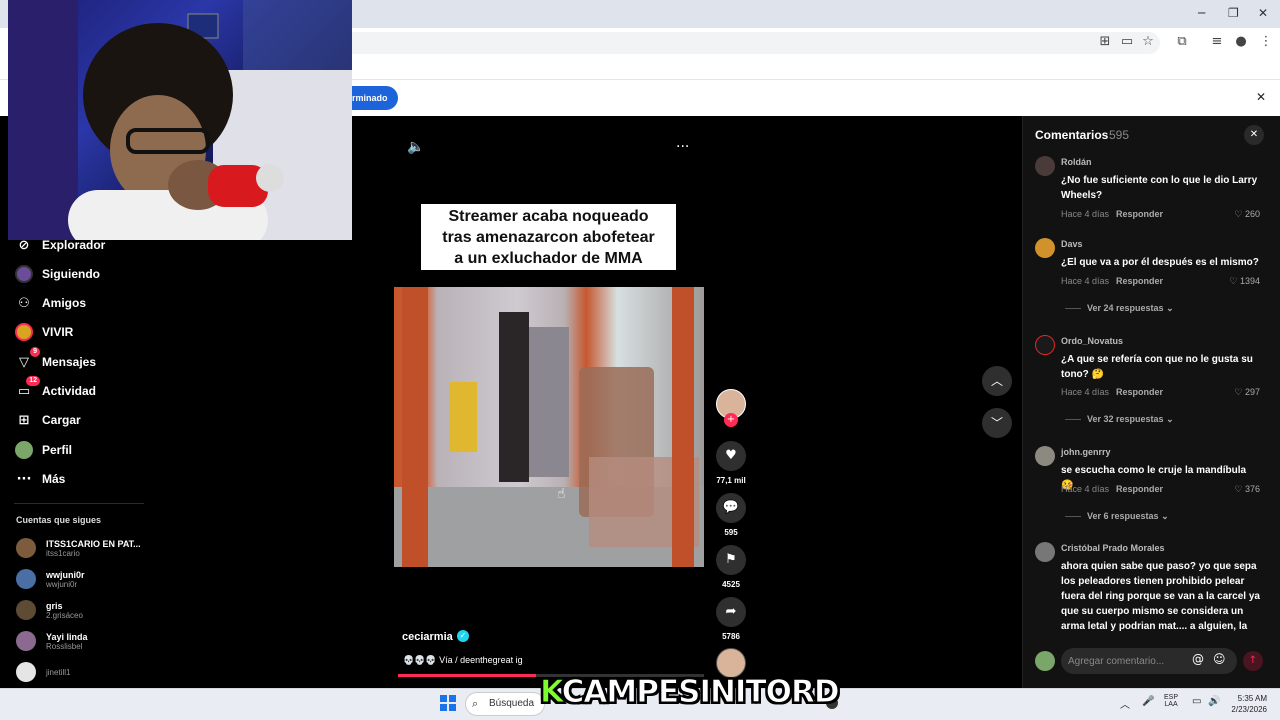  What do you see at coordinates (64, 303) in the screenshot?
I see `sidebar-item-label: Amigos` at bounding box center [64, 303].